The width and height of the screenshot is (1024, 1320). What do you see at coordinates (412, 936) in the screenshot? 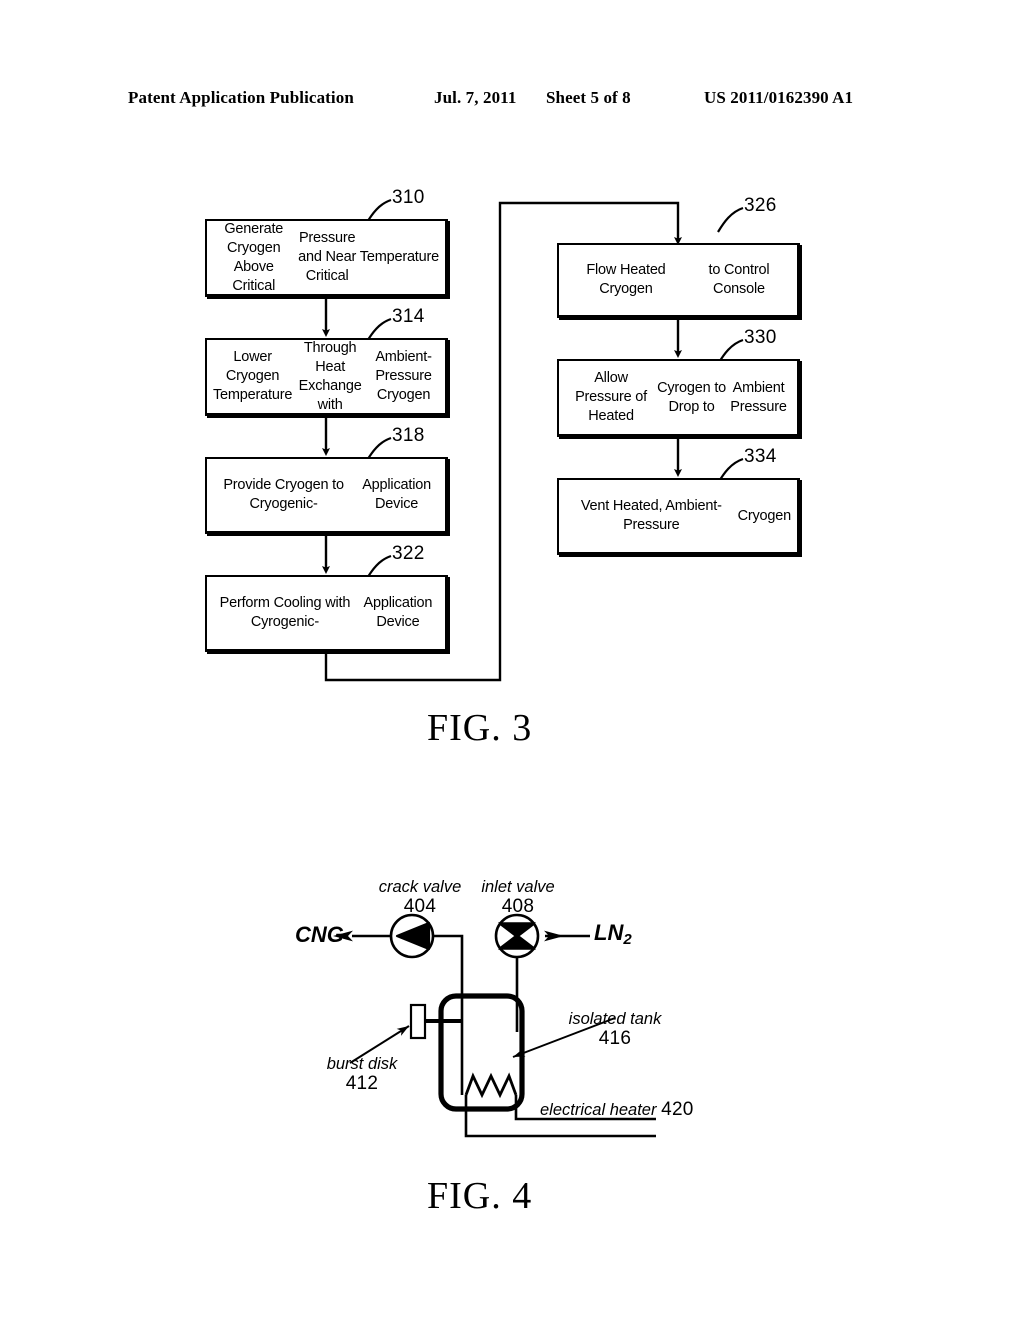
I see `check-valve-icon` at bounding box center [412, 936].